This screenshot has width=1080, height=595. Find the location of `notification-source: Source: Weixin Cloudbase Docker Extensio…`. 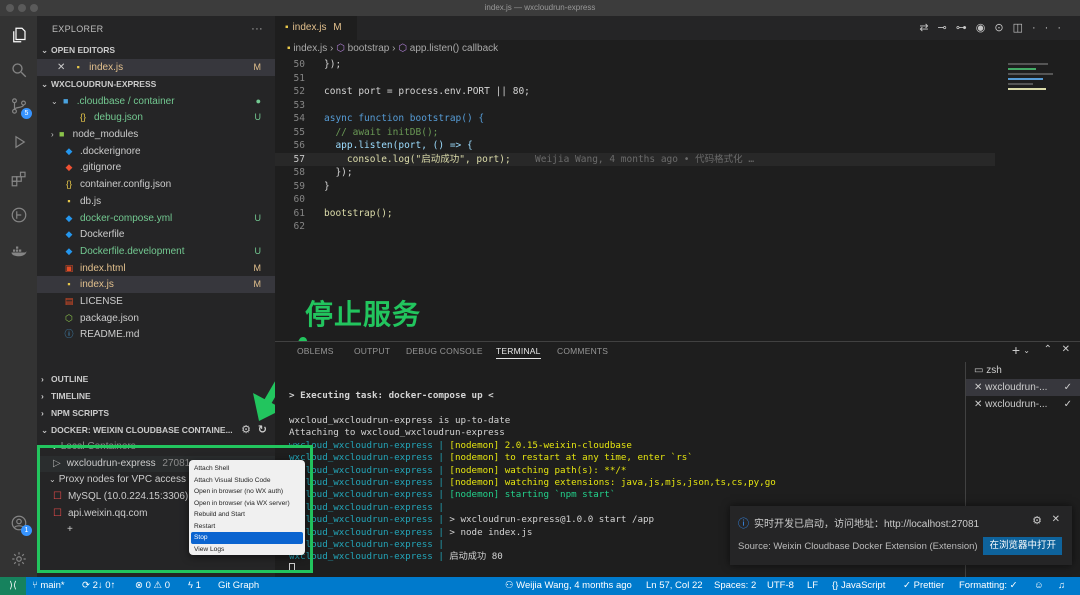

notification-source: Source: Weixin Cloudbase Docker Extensio… is located at coordinates (858, 546).